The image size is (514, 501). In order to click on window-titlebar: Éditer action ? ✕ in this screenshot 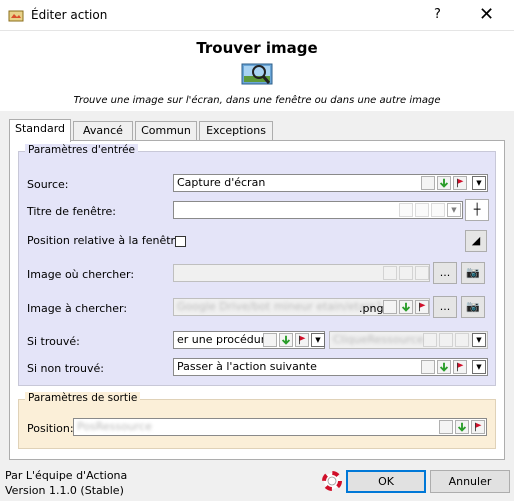, I will do `click(257, 15)`.